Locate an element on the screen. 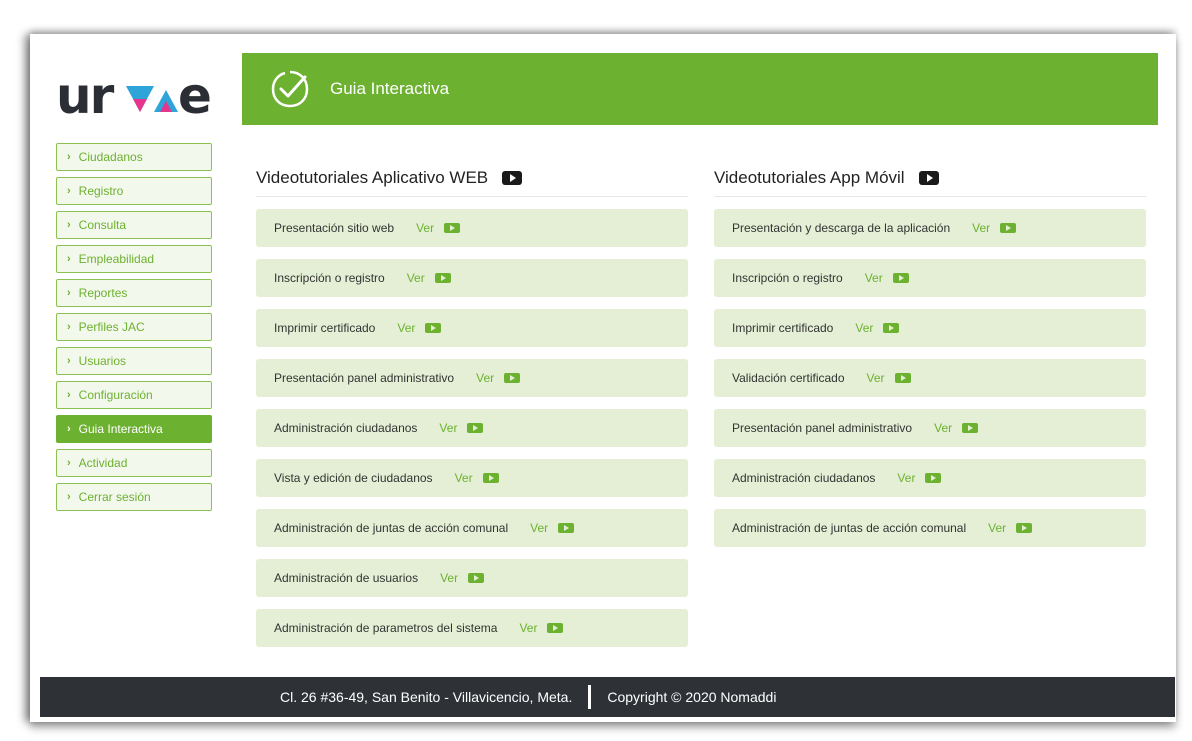 This screenshot has width=1192, height=741. list-item: Presentación sitio web Ver is located at coordinates (472, 228).